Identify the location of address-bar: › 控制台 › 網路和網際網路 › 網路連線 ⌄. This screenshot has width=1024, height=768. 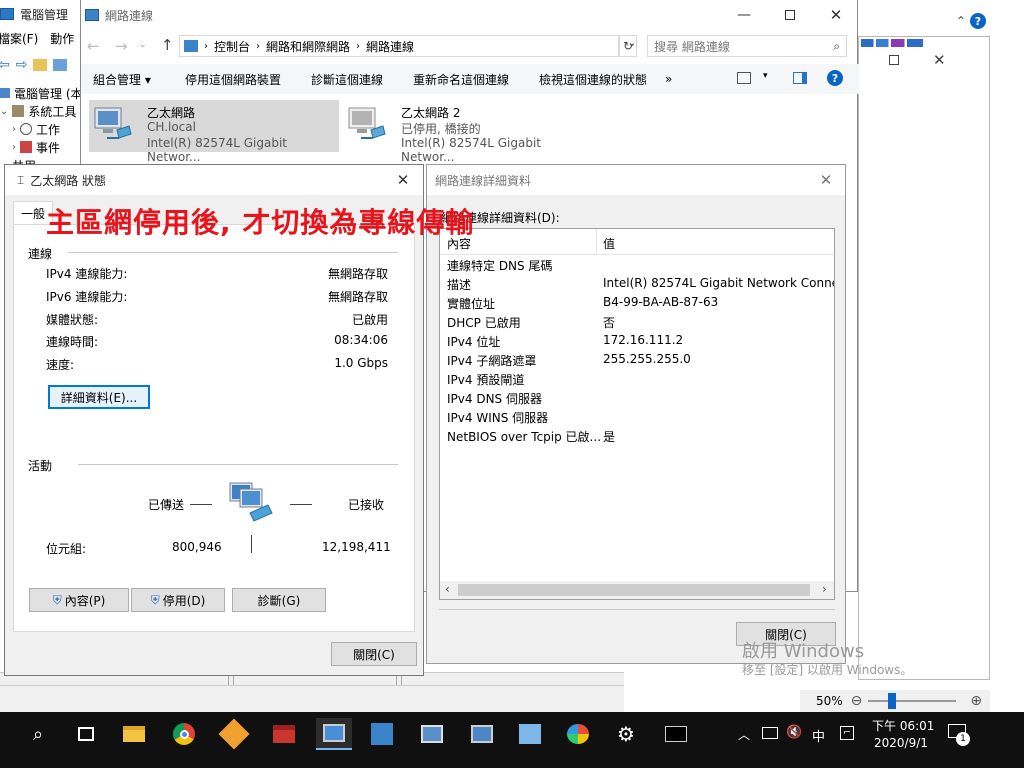
(407, 46).